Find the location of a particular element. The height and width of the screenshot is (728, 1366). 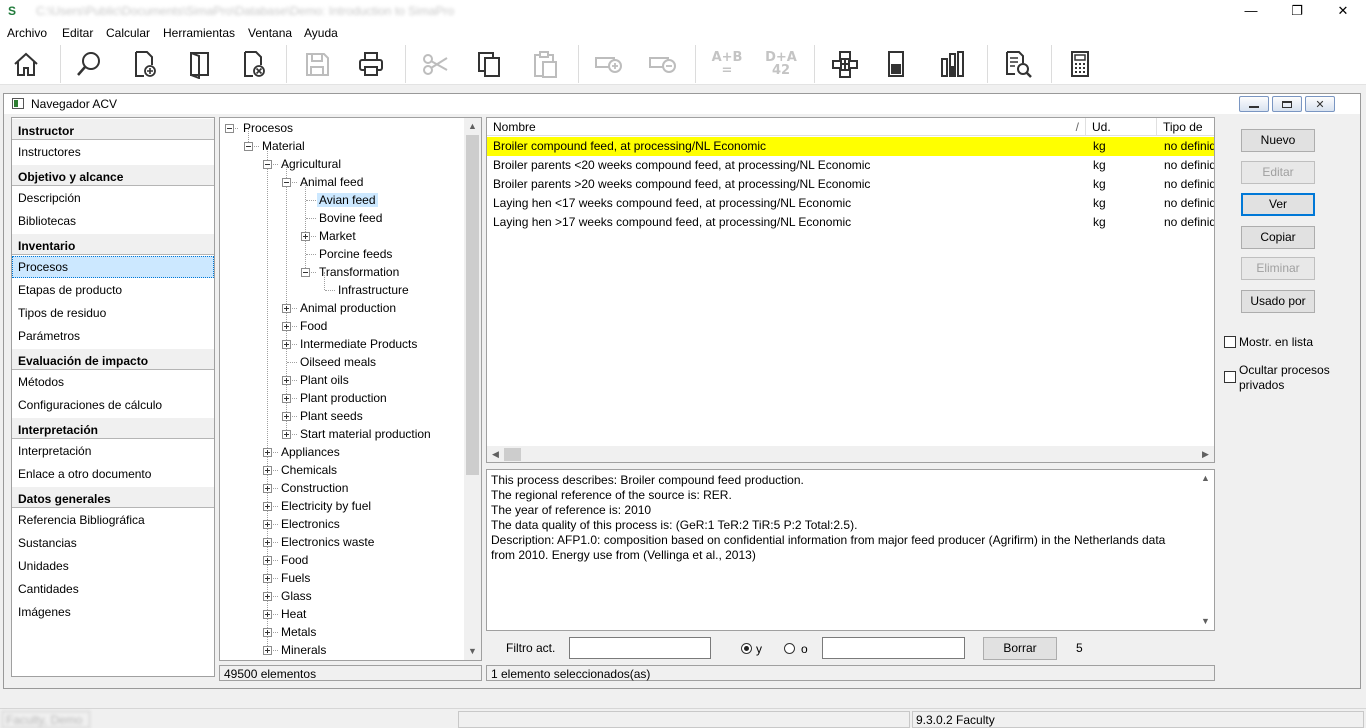

paste-icon is located at coordinates (545, 64).